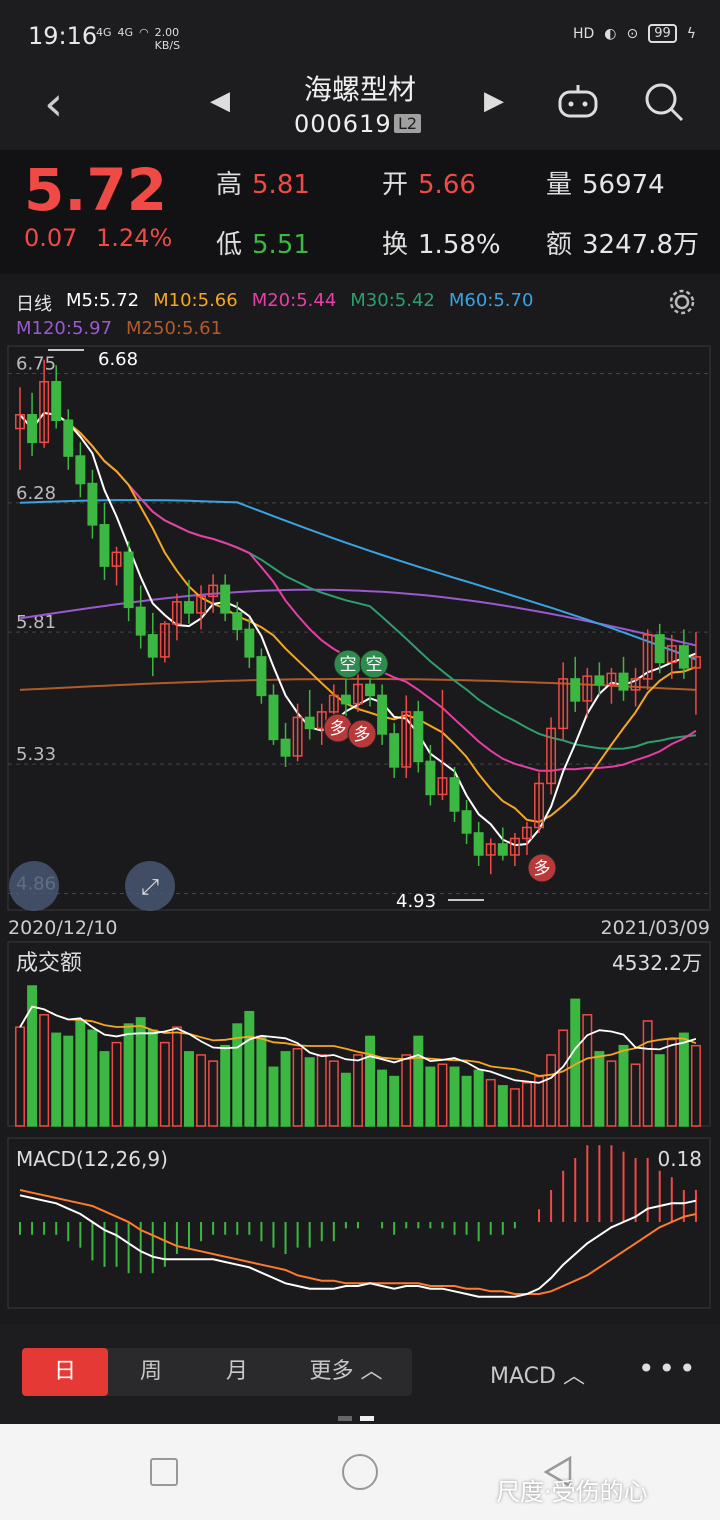 The height and width of the screenshot is (1520, 720). I want to click on open-field: 开 5.66, so click(429, 182).